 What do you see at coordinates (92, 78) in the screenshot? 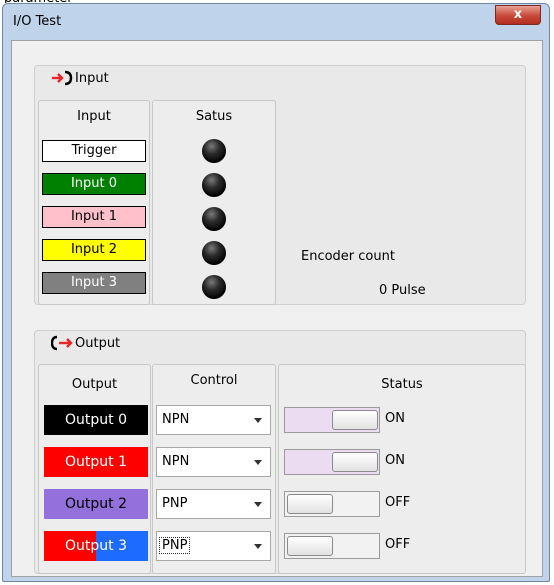
I see `input-group-title: Input` at bounding box center [92, 78].